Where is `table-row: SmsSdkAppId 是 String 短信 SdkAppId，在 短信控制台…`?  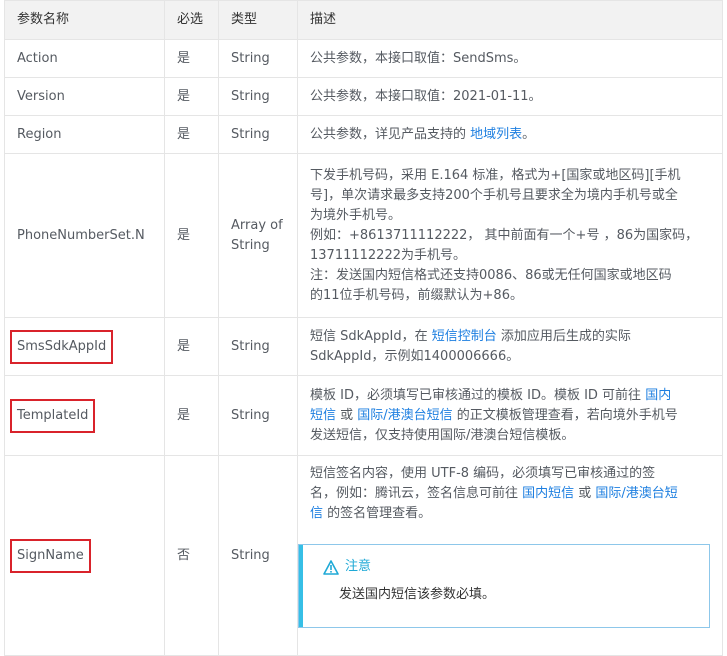
table-row: SmsSdkAppId 是 String 短信 SdkAppId，在 短信控制台… is located at coordinates (363, 346).